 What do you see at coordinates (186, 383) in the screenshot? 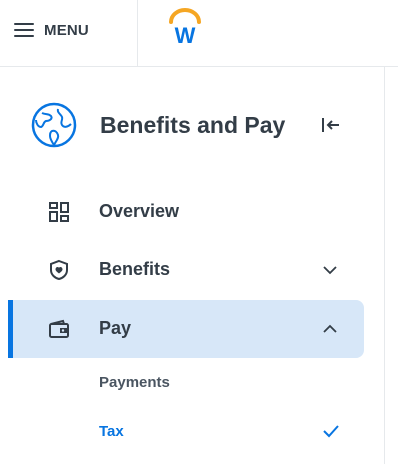
I see `subnav-item-payments: Payments` at bounding box center [186, 383].